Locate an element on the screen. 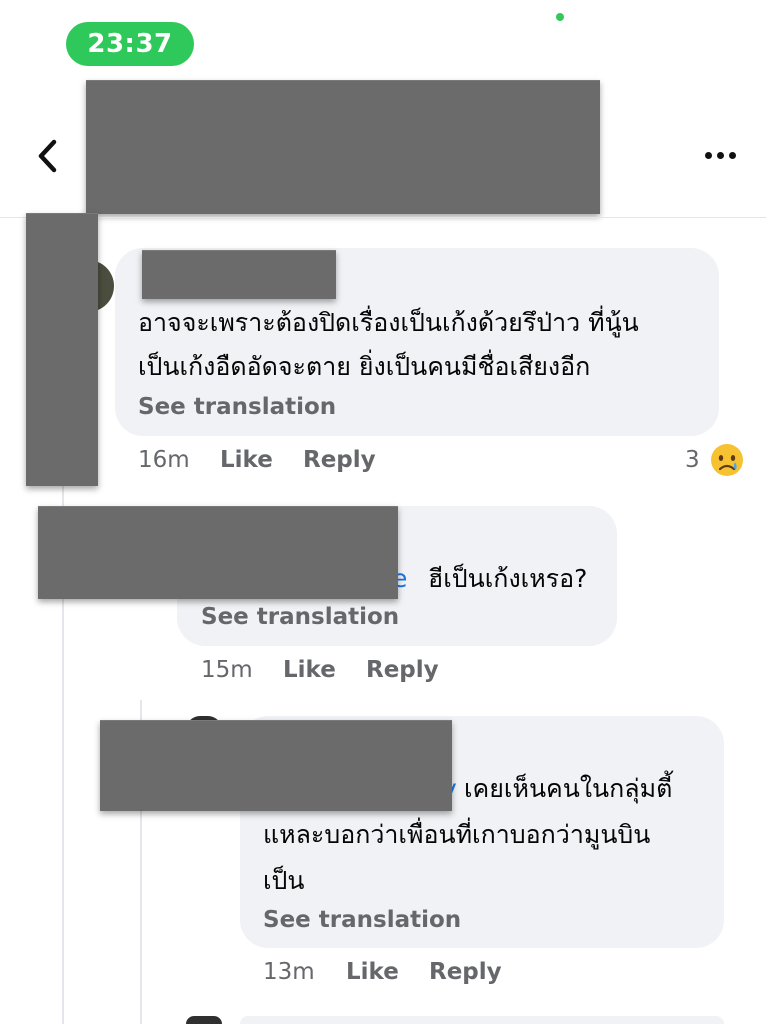 The height and width of the screenshot is (1024, 766). header-divider is located at coordinates (383, 217).